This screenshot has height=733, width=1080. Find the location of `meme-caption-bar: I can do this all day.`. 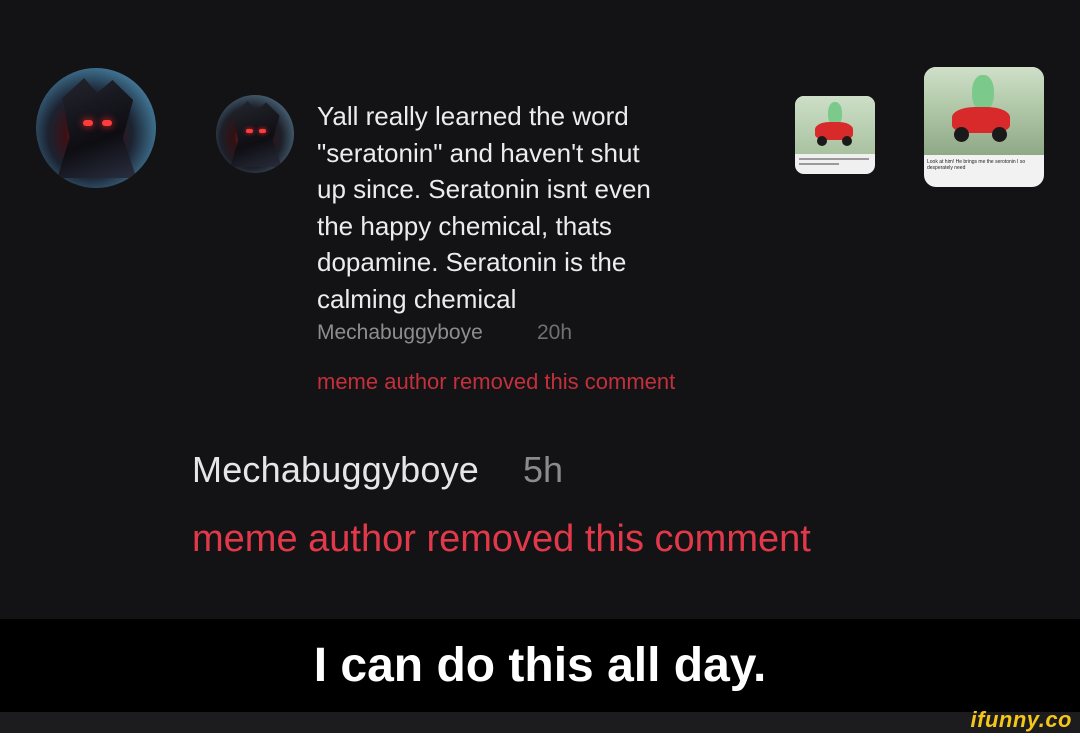

meme-caption-bar: I can do this all day. is located at coordinates (540, 665).